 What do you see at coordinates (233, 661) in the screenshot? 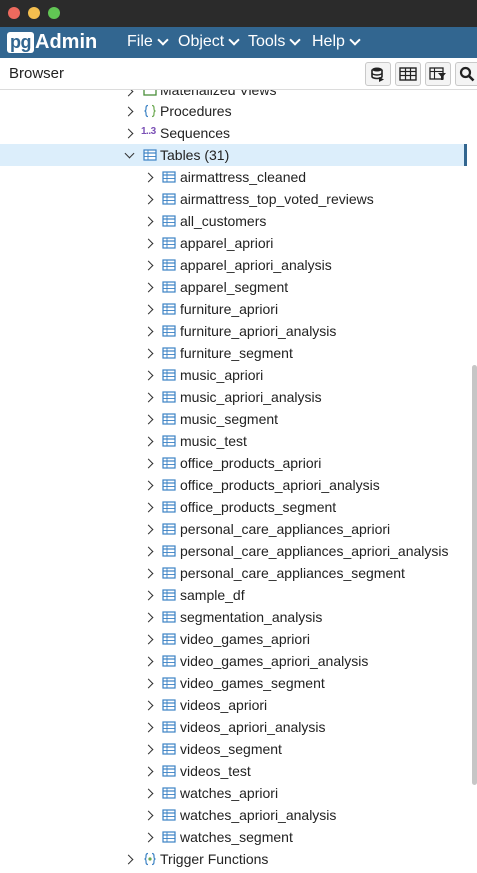
I see `table-row: video_games_apriori_analysis` at bounding box center [233, 661].